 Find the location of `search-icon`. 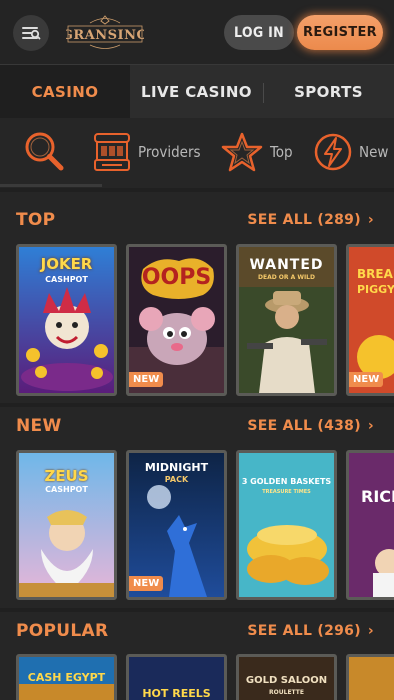

search-icon is located at coordinates (44, 151).